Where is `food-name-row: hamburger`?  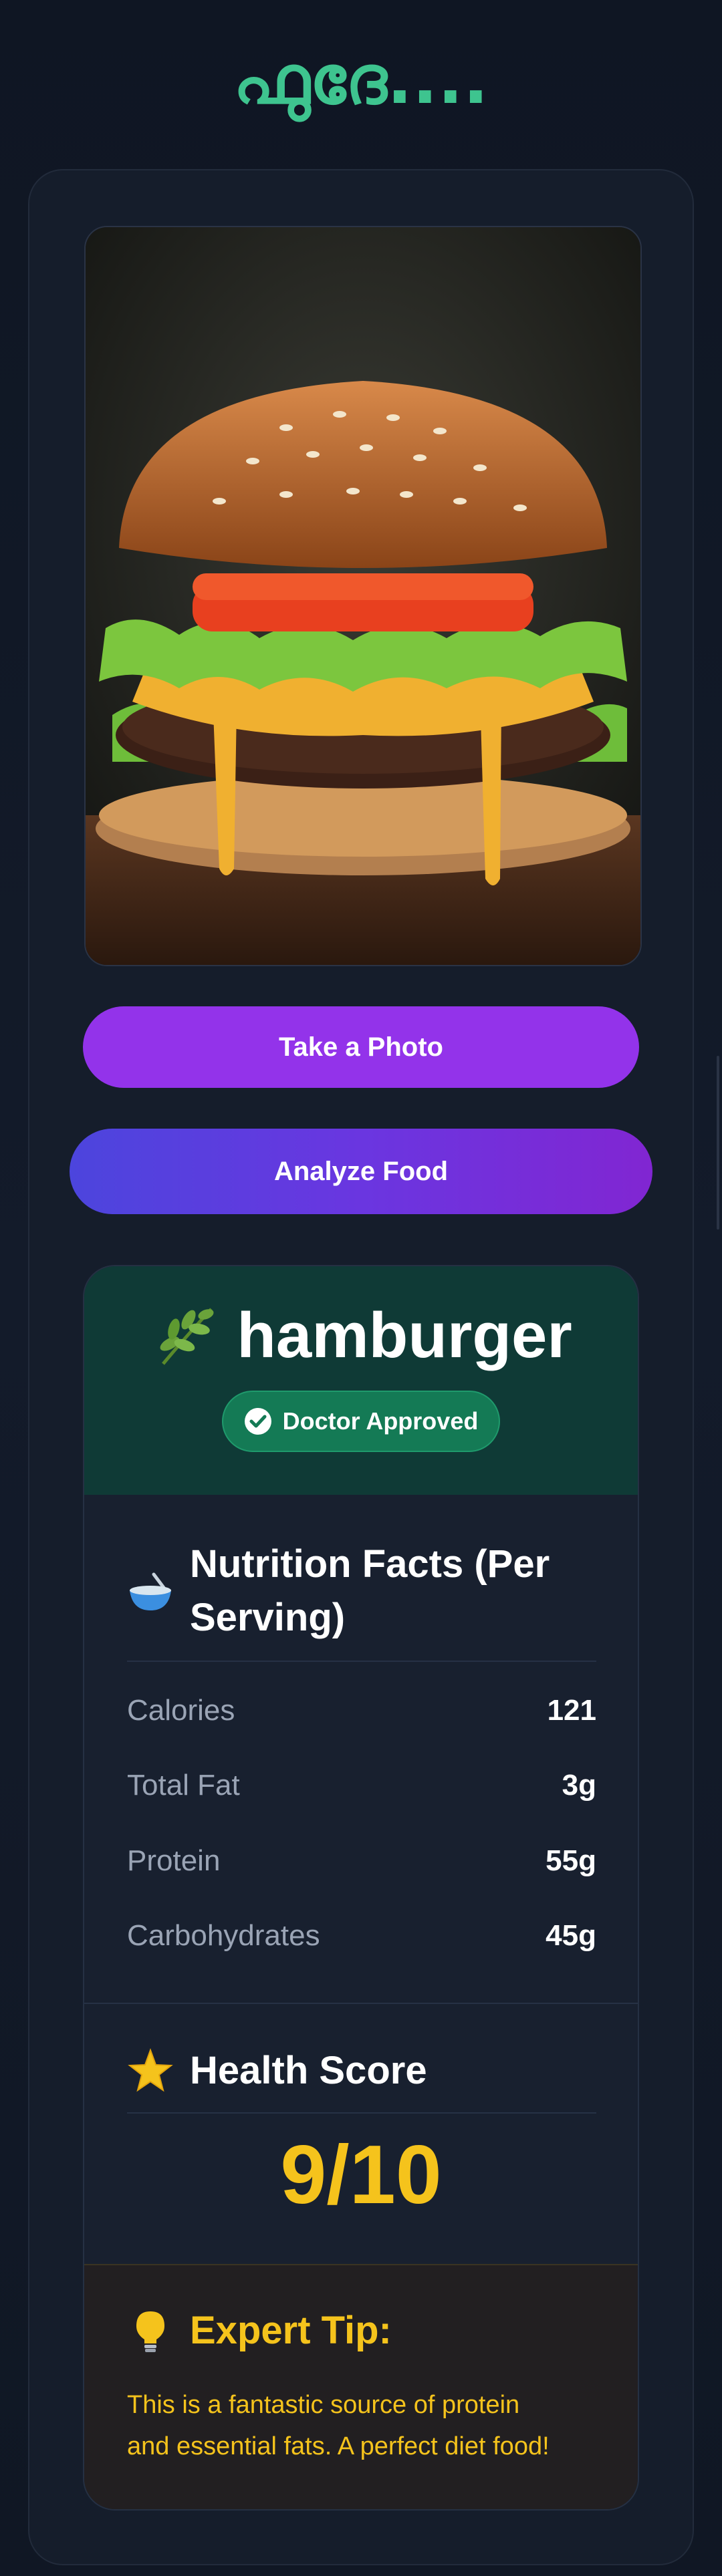 food-name-row: hamburger is located at coordinates (361, 1336).